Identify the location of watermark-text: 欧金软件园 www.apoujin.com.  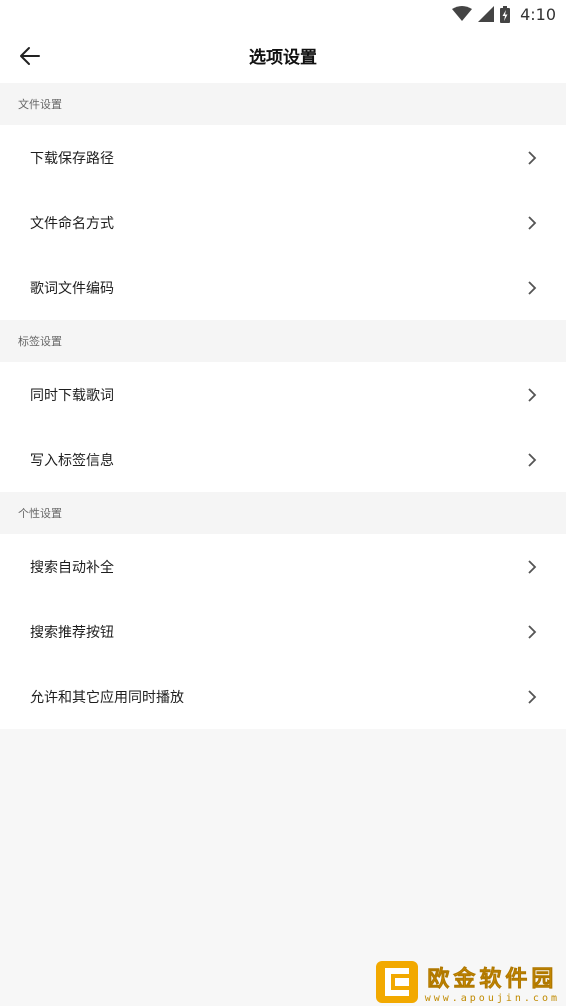
(492, 982).